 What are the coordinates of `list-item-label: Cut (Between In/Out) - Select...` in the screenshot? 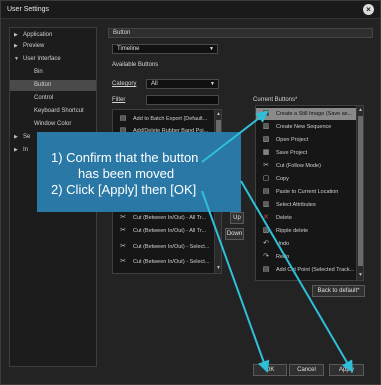 It's located at (171, 247).